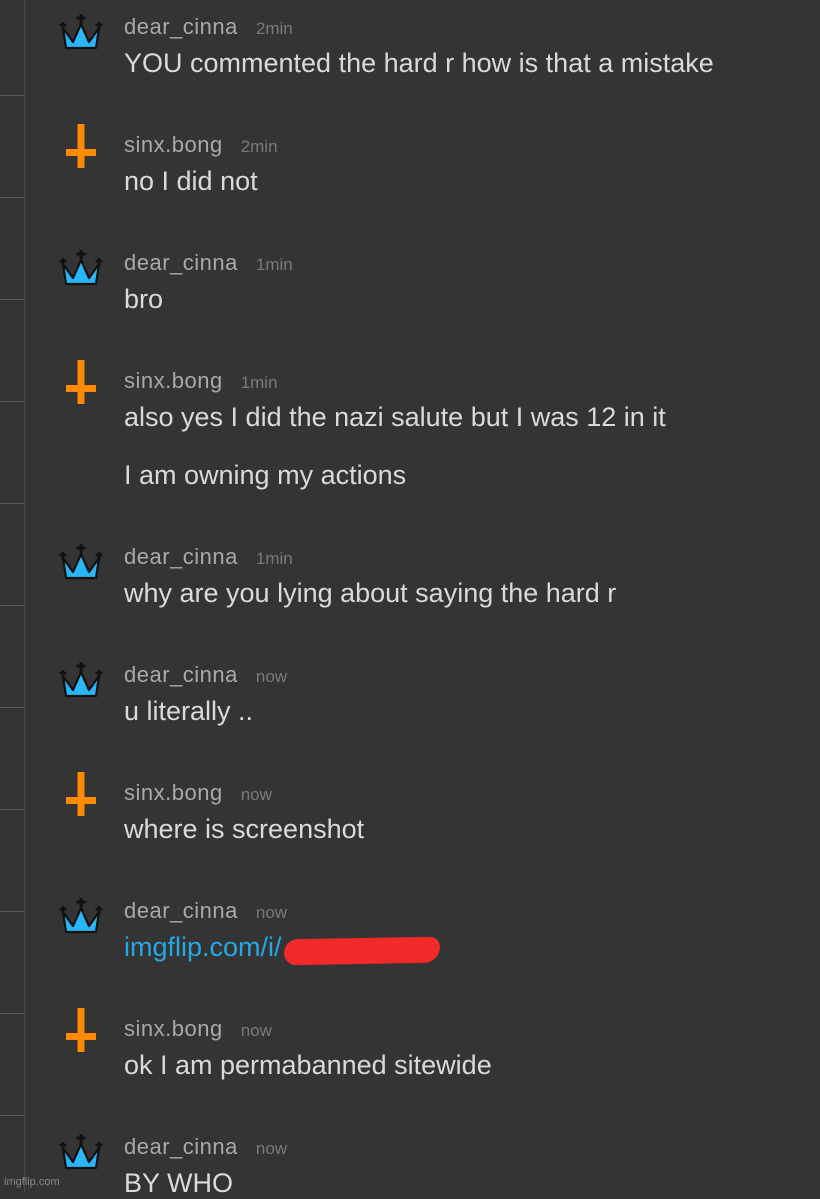  I want to click on watermark: imgflip.com, so click(32, 1182).